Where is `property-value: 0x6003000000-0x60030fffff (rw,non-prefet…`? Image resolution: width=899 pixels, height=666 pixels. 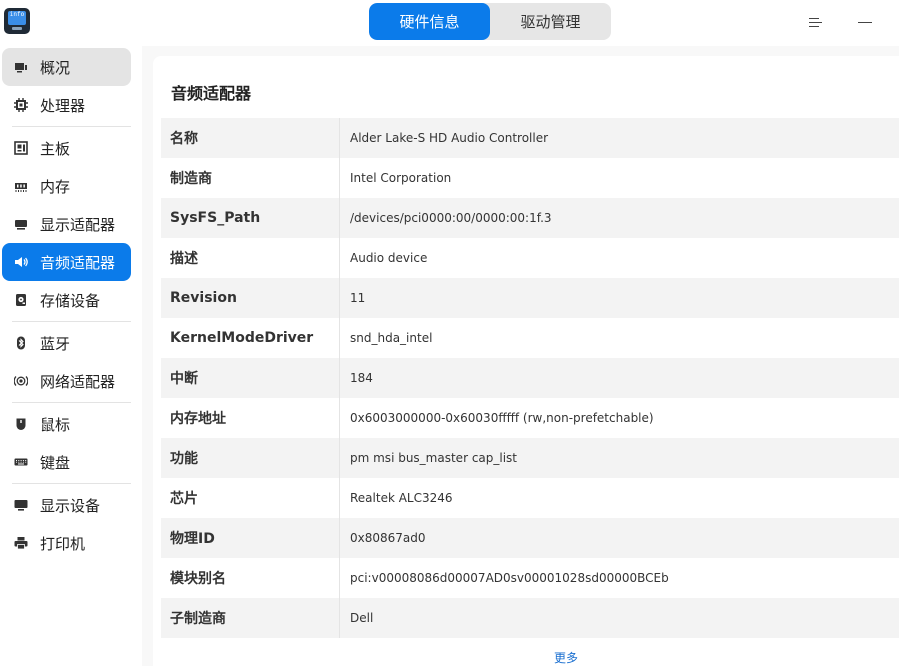 property-value: 0x6003000000-0x60030fffff (rw,non-prefet… is located at coordinates (502, 418).